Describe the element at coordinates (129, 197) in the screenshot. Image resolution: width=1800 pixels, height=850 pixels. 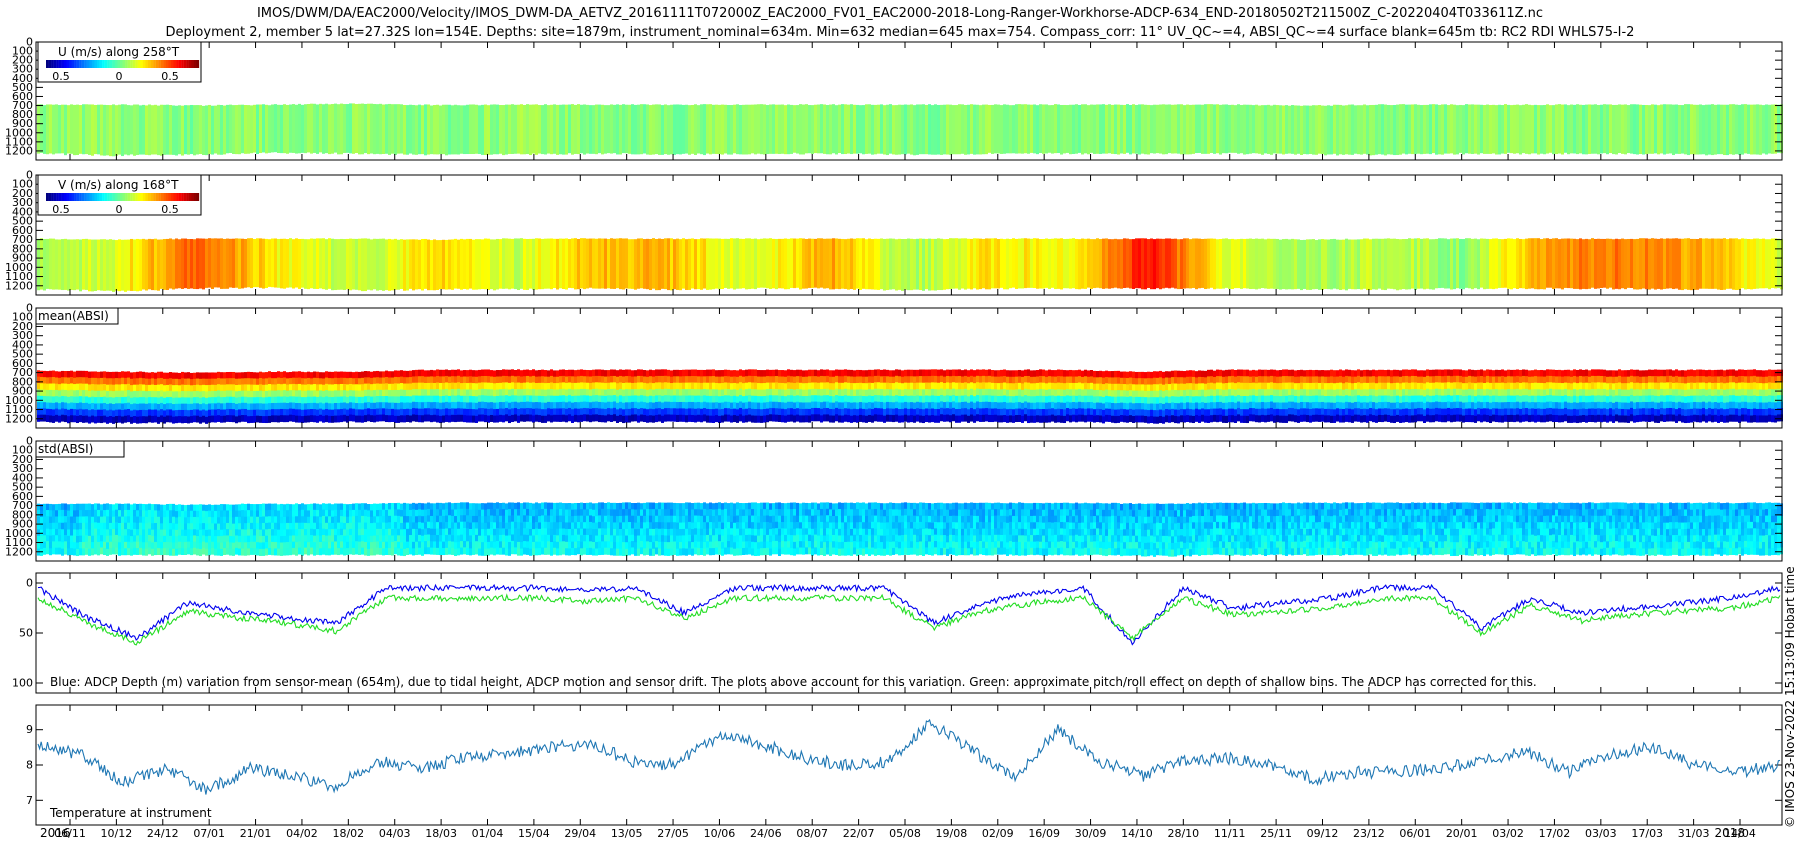
I see `v-colorbar-swatch` at that location.